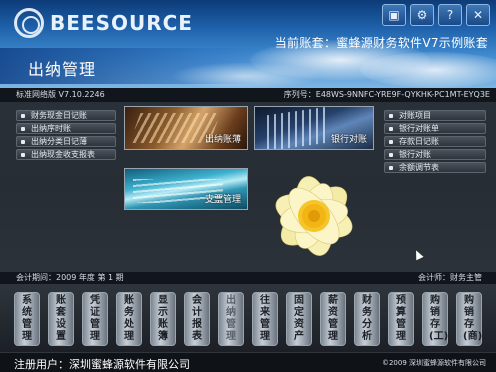 This screenshot has width=496, height=372. Describe the element at coordinates (394, 15) in the screenshot. I see `window-icon: ▣` at that location.